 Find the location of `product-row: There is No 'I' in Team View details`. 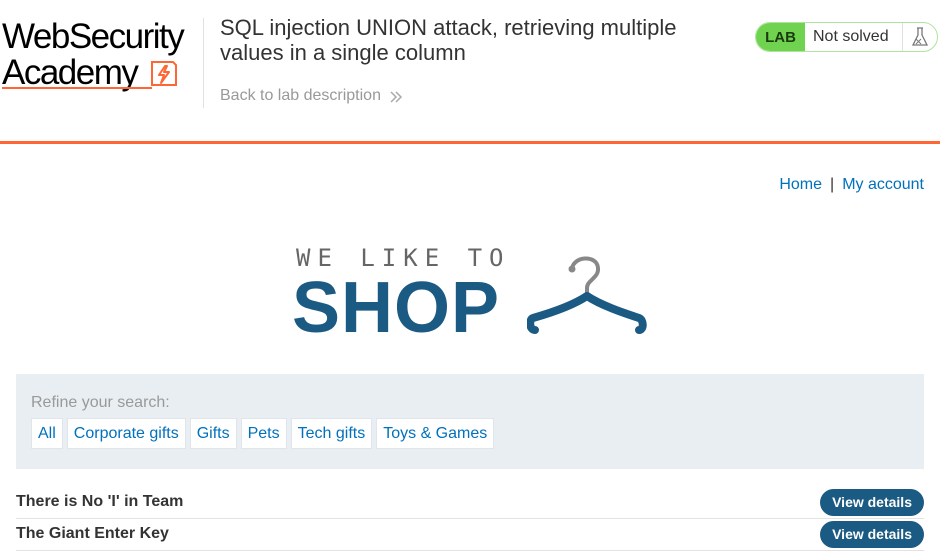

product-row: There is No 'I' in Team View details is located at coordinates (470, 503).